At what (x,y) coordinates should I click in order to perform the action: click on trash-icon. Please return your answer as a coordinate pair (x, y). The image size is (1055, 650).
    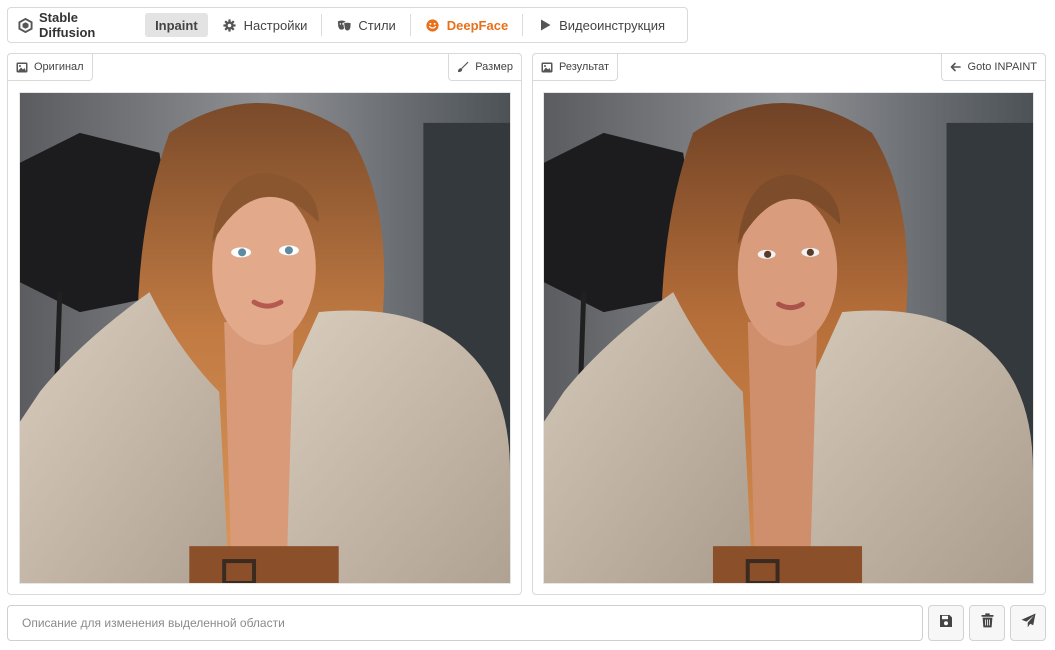
    Looking at the image, I should click on (987, 623).